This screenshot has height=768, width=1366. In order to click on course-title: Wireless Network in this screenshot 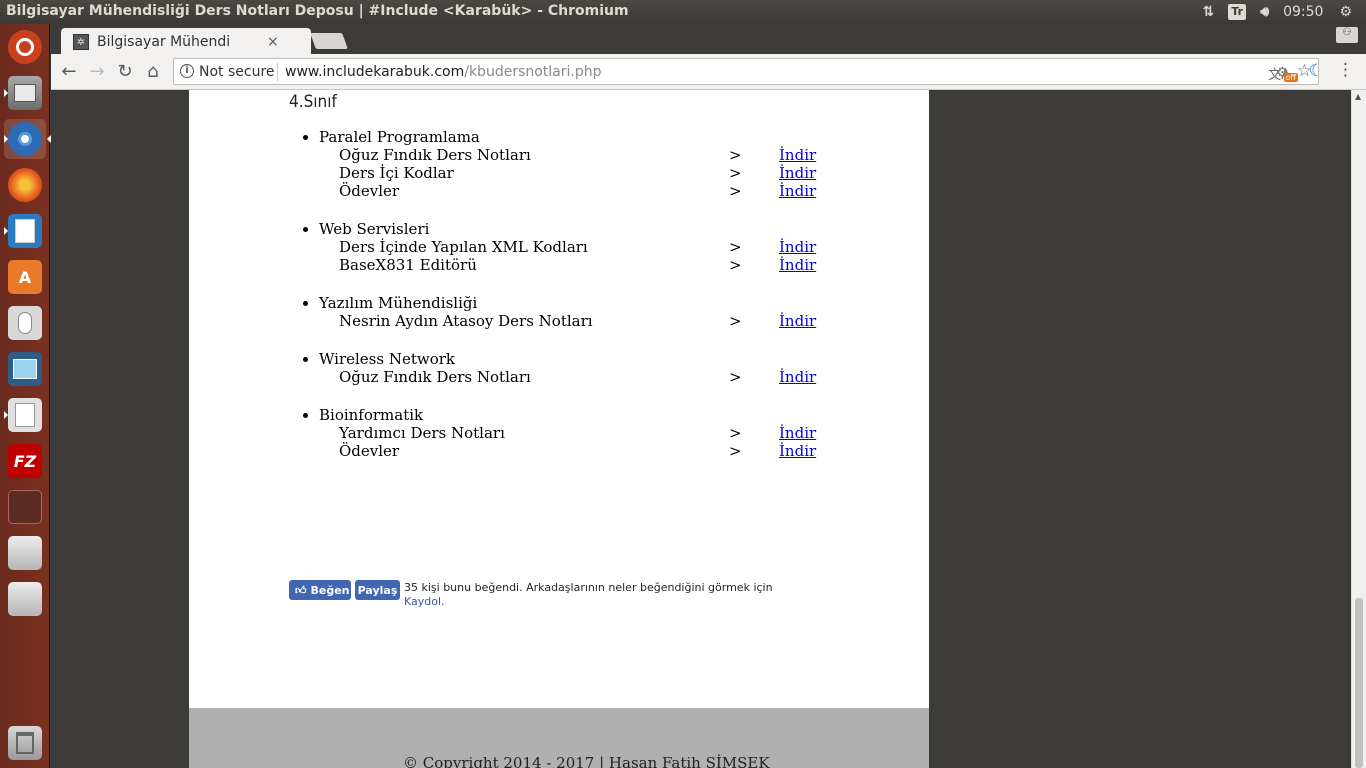, I will do `click(379, 359)`.